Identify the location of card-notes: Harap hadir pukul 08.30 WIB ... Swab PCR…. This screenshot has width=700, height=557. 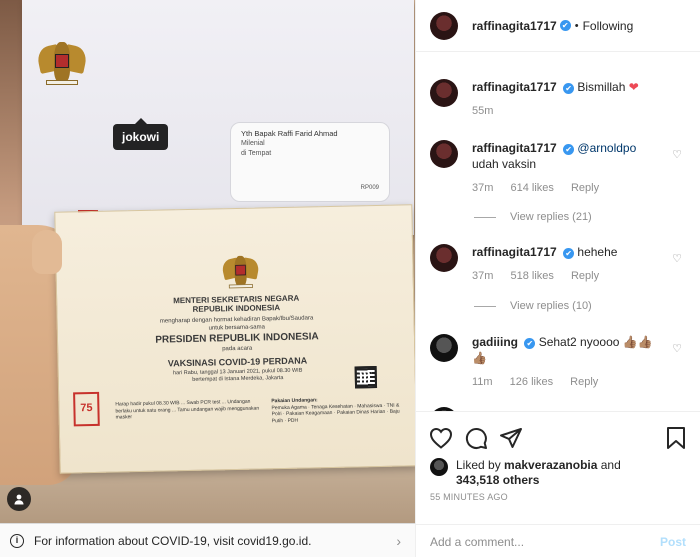
(187, 409).